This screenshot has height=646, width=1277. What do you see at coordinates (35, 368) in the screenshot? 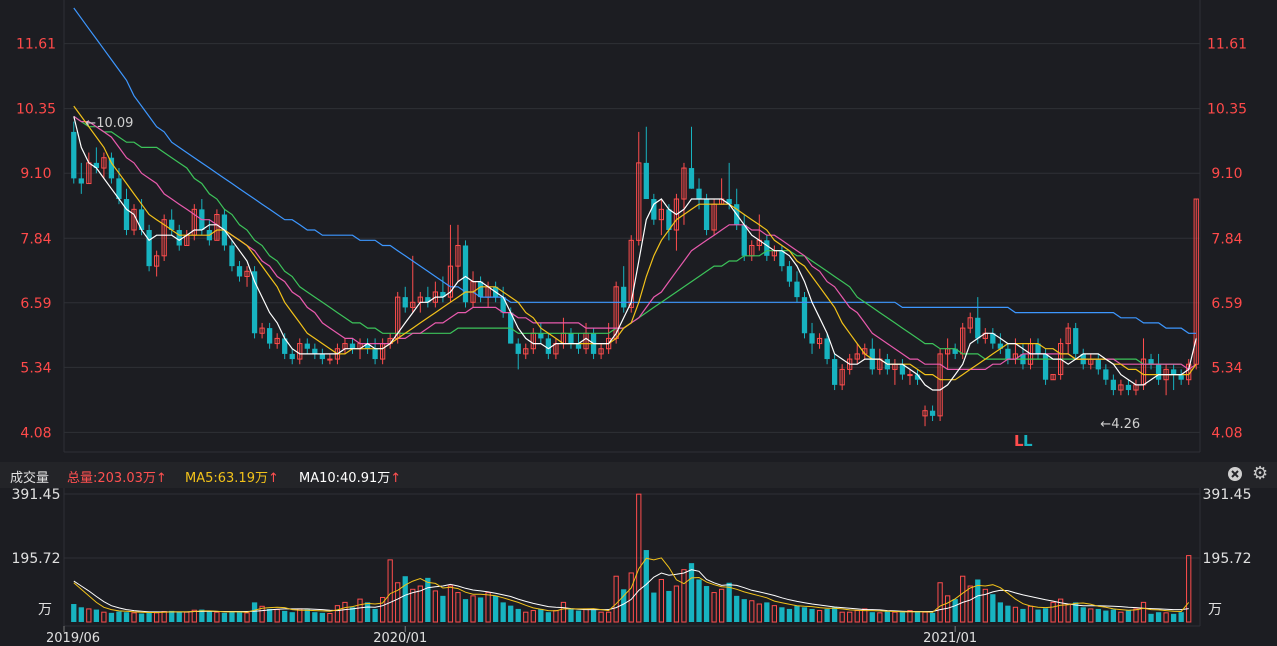
I see `price-tick-label-left: 5.34` at bounding box center [35, 368].